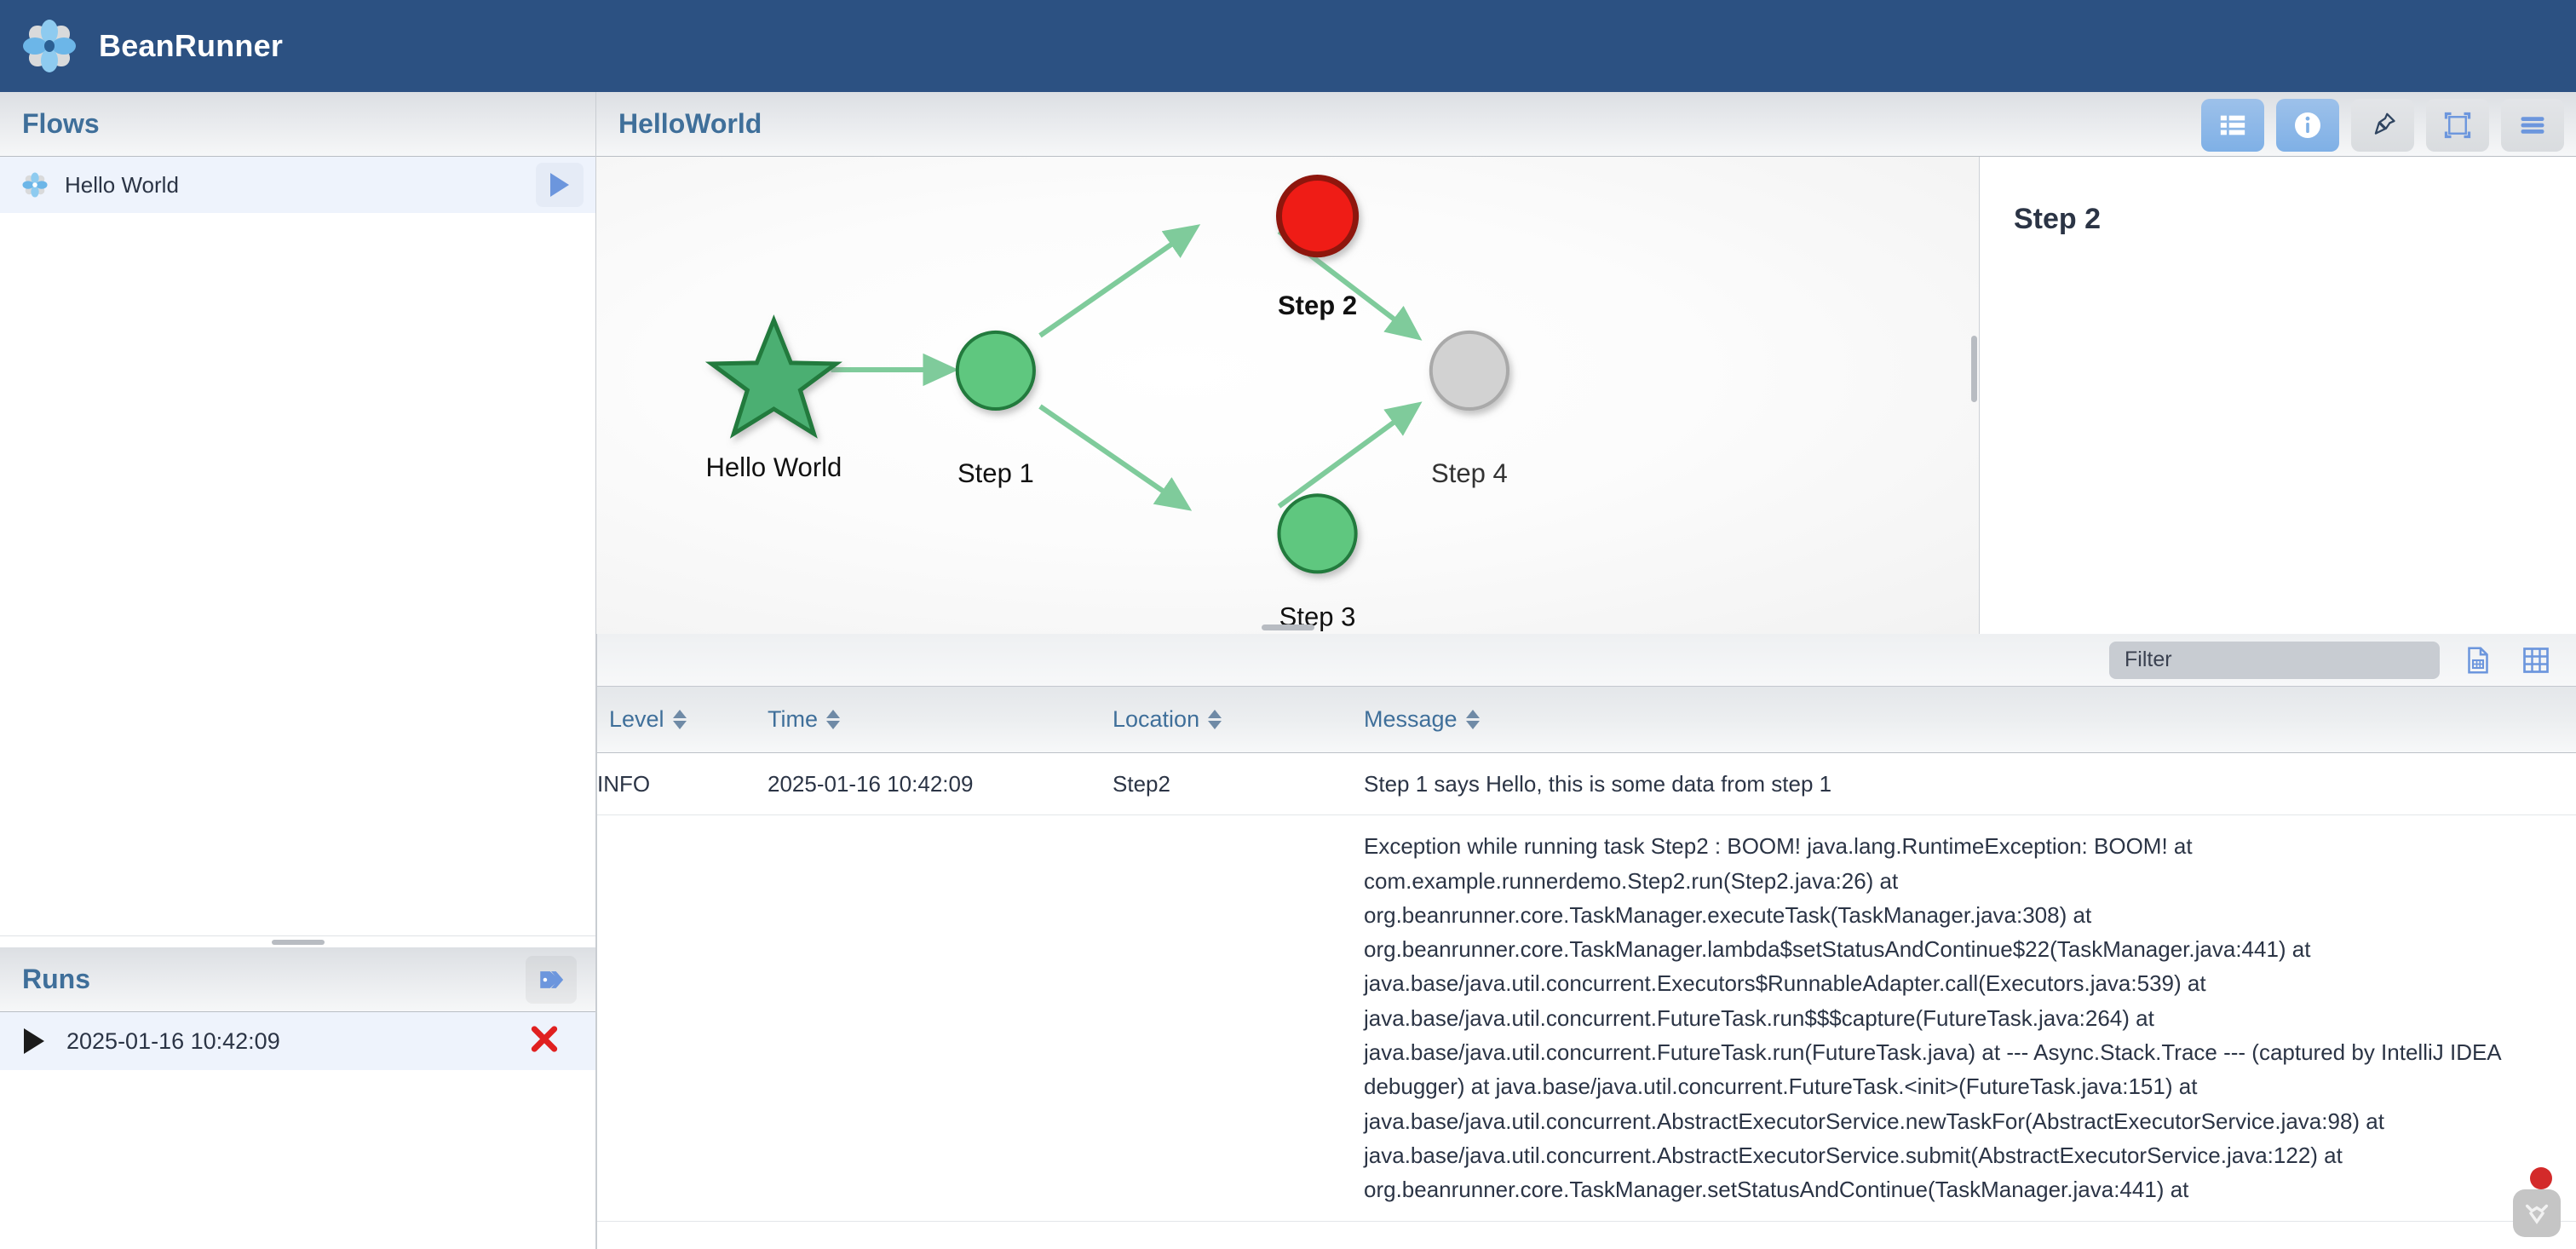 The image size is (2576, 1249). I want to click on collapse-down-icon, so click(2537, 1214).